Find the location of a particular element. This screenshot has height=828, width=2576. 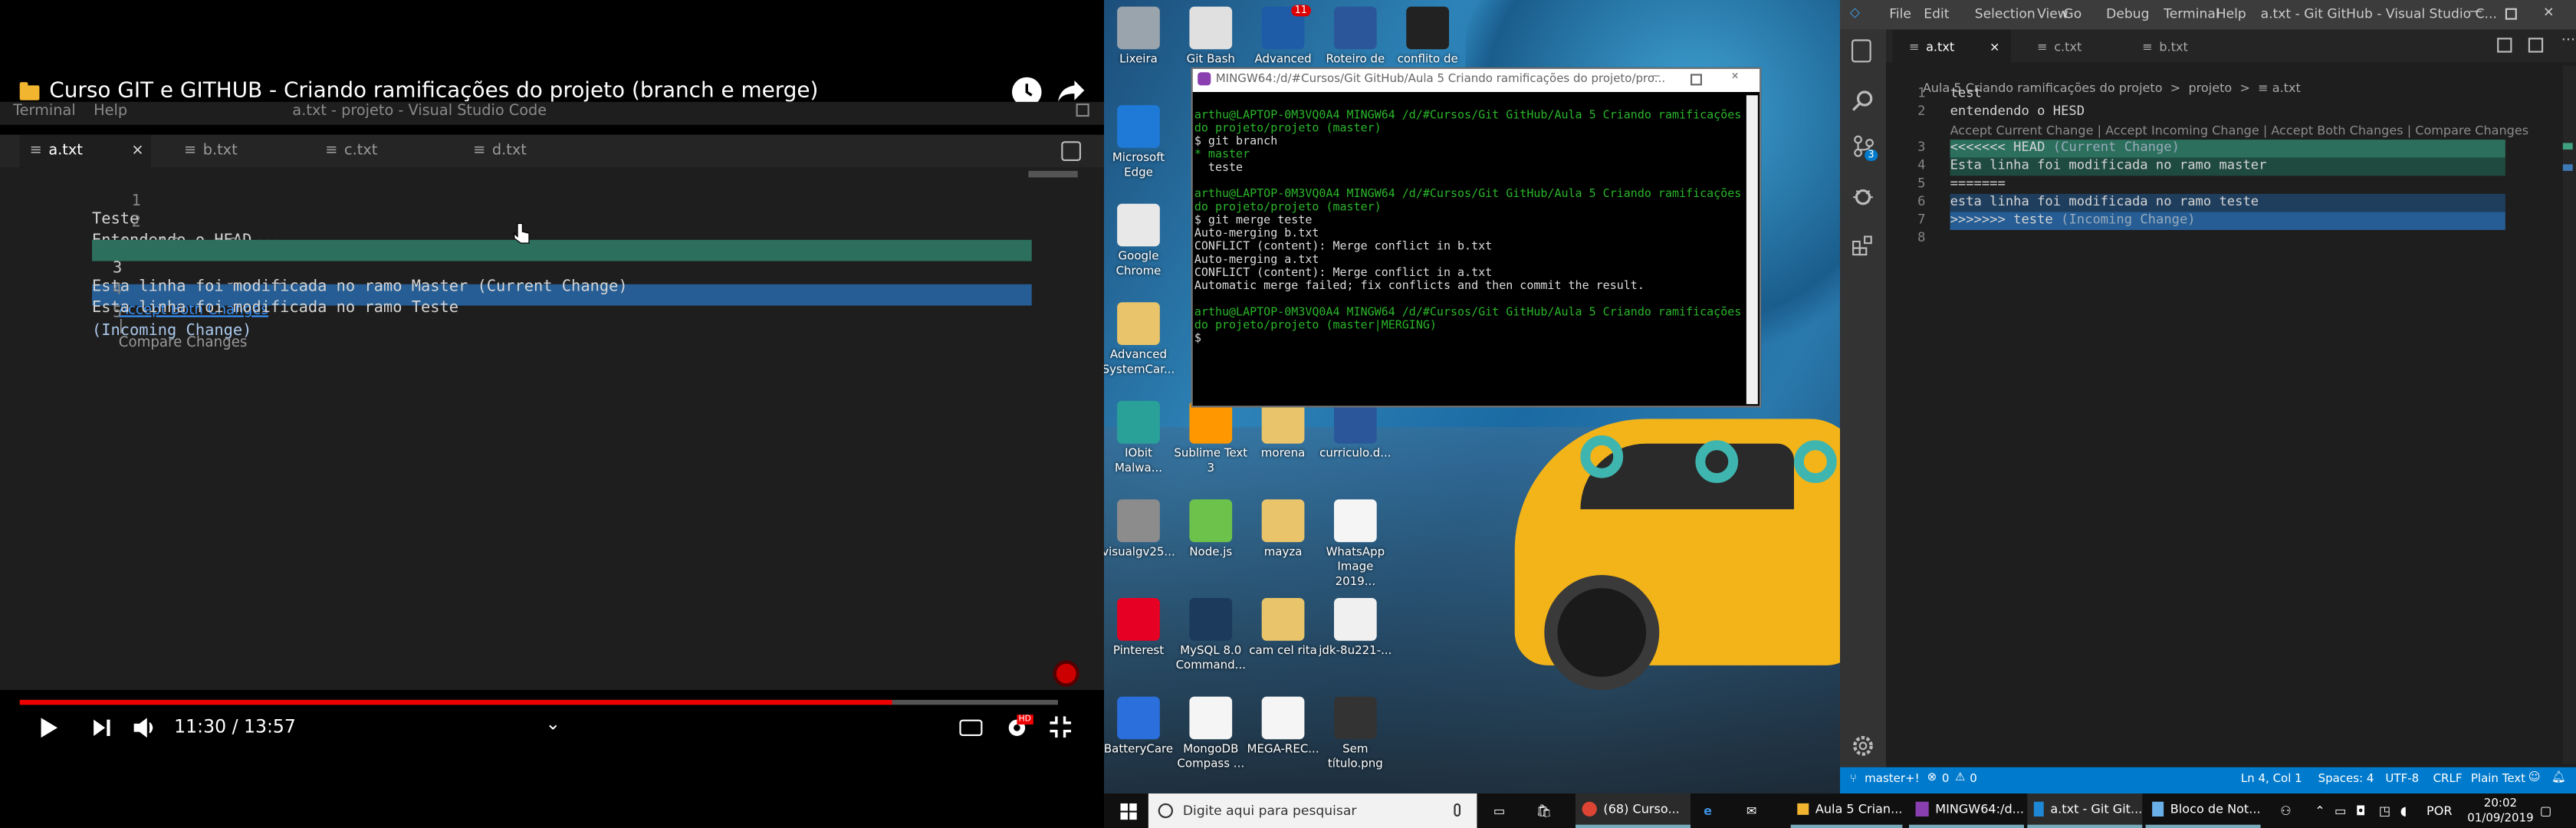

breadcrumb-file: a.txt is located at coordinates (2286, 88).